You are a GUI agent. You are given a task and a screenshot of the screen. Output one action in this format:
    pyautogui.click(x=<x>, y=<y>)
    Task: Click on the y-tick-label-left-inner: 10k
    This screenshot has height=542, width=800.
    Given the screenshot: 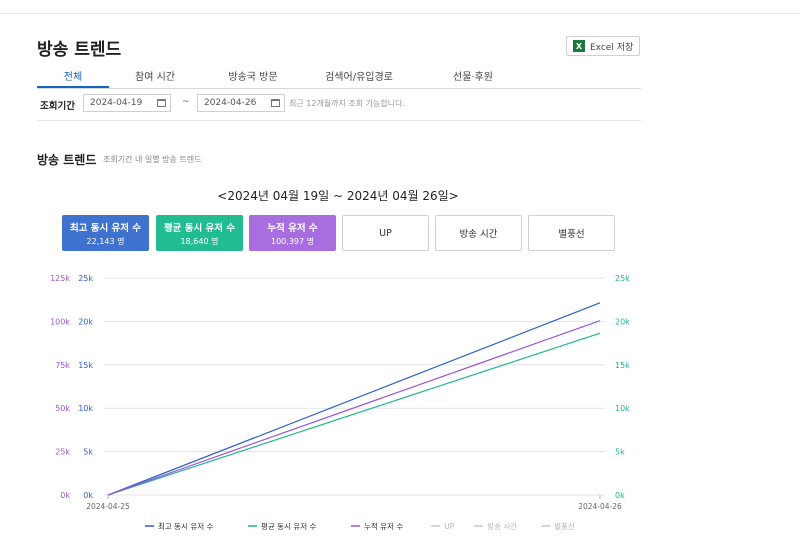 What is the action you would take?
    pyautogui.click(x=85, y=408)
    